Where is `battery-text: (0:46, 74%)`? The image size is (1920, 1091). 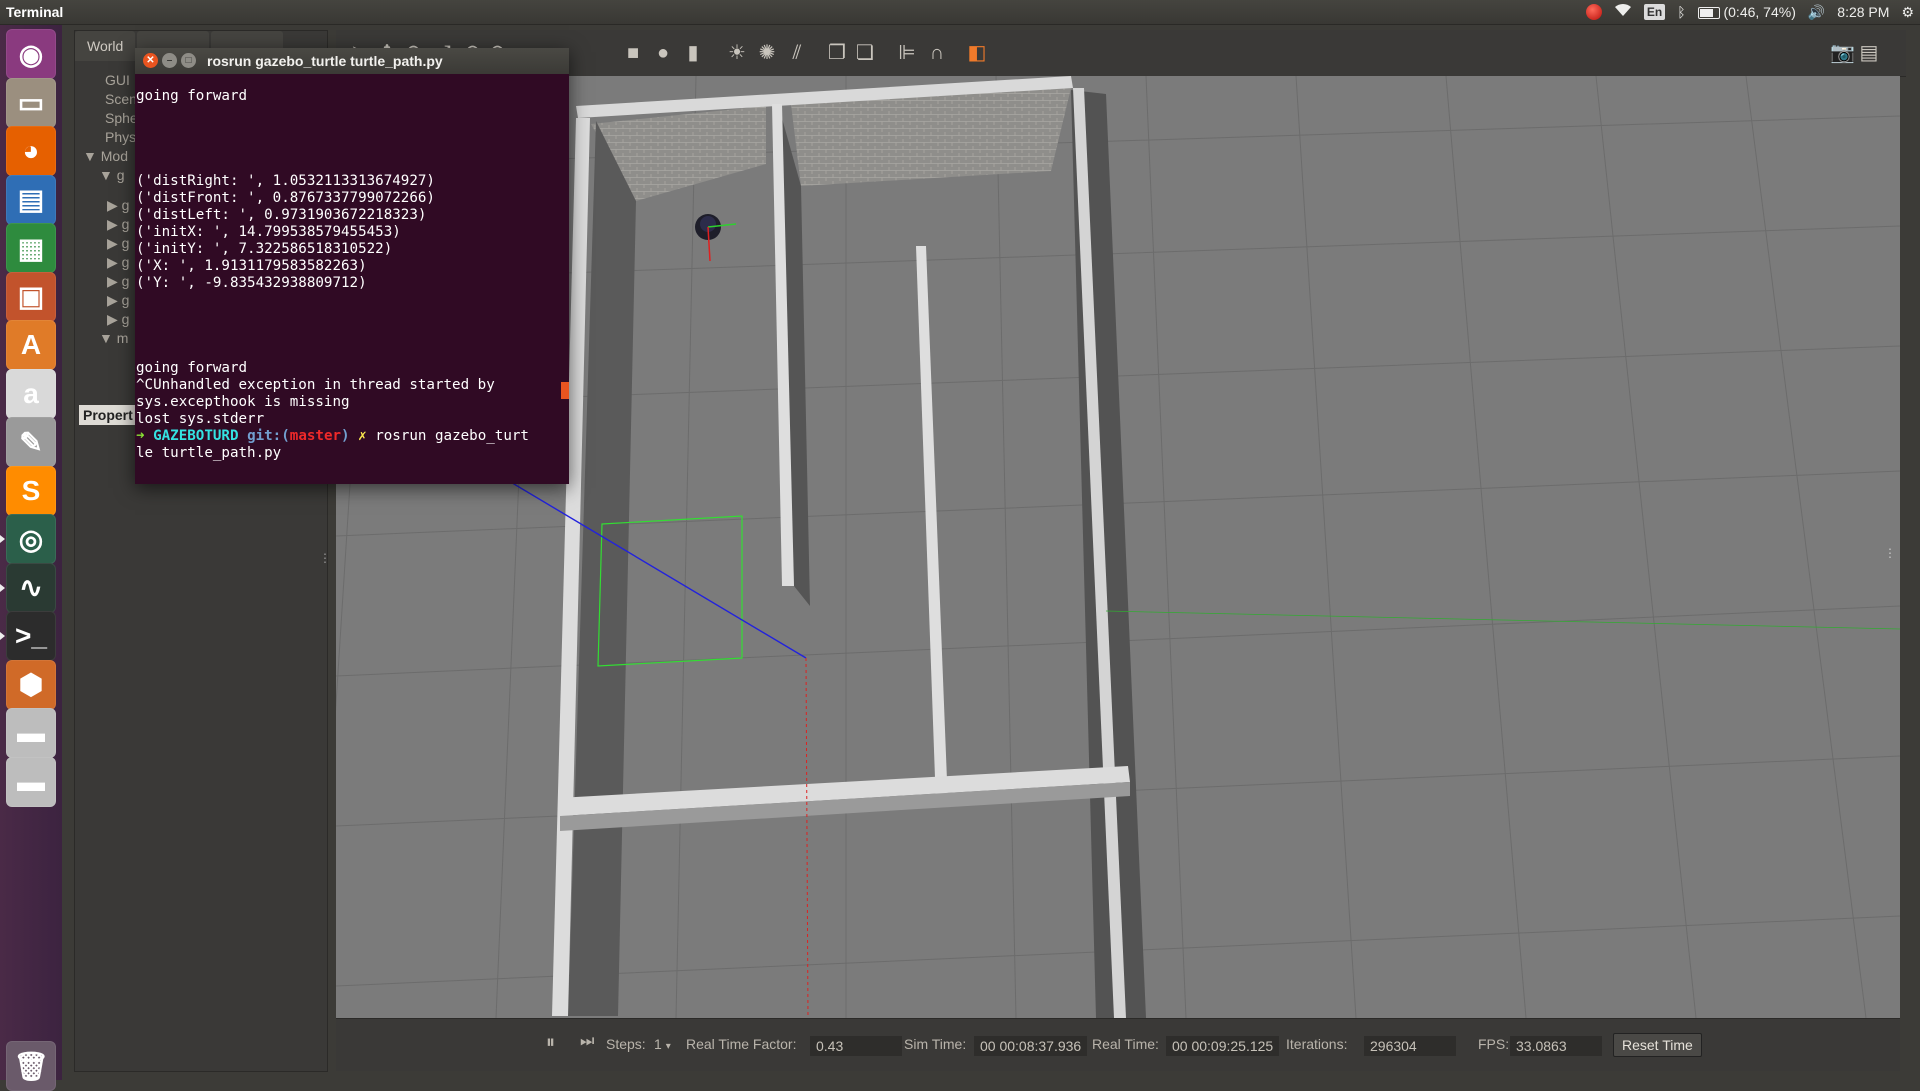
battery-text: (0:46, 74%) is located at coordinates (1759, 12).